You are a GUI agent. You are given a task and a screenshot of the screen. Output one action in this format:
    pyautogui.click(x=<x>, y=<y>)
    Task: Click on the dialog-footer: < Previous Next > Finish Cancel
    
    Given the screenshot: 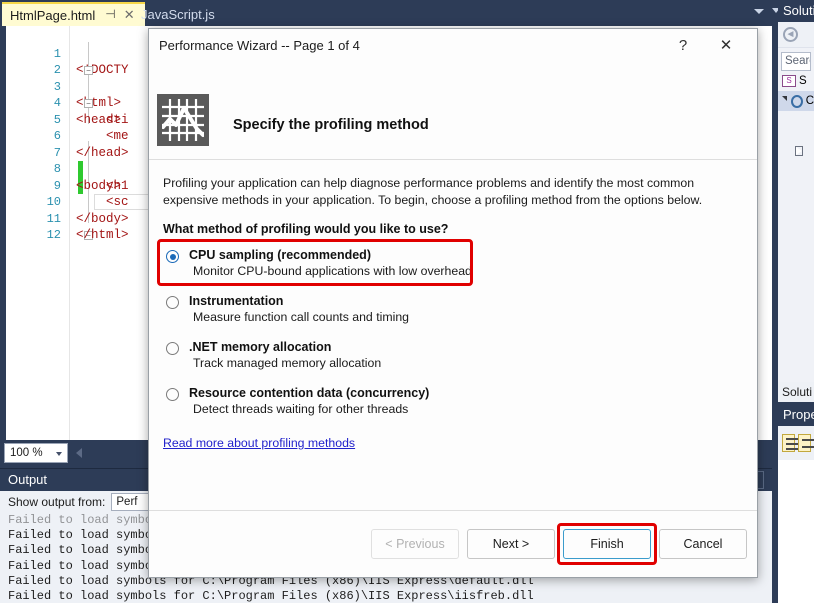 What is the action you would take?
    pyautogui.click(x=453, y=543)
    